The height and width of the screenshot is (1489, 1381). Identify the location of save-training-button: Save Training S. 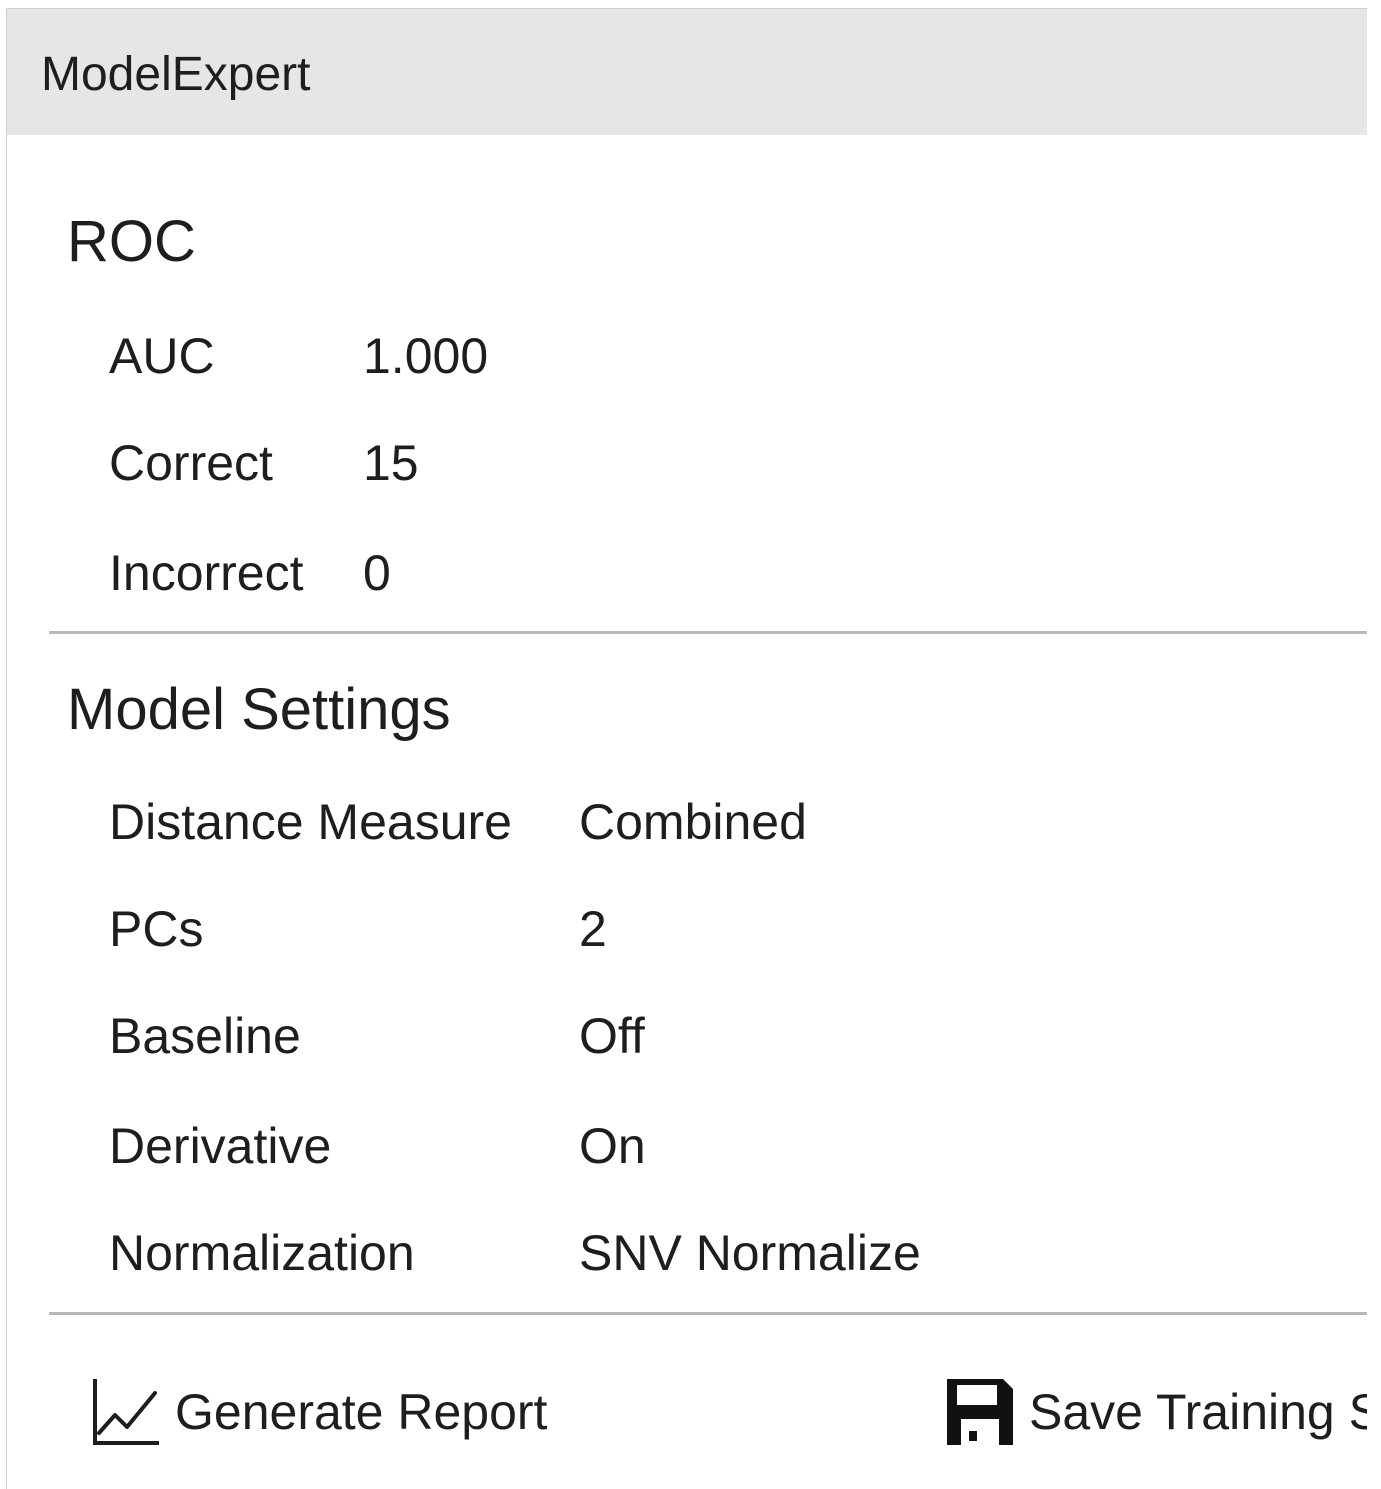
(1155, 1412).